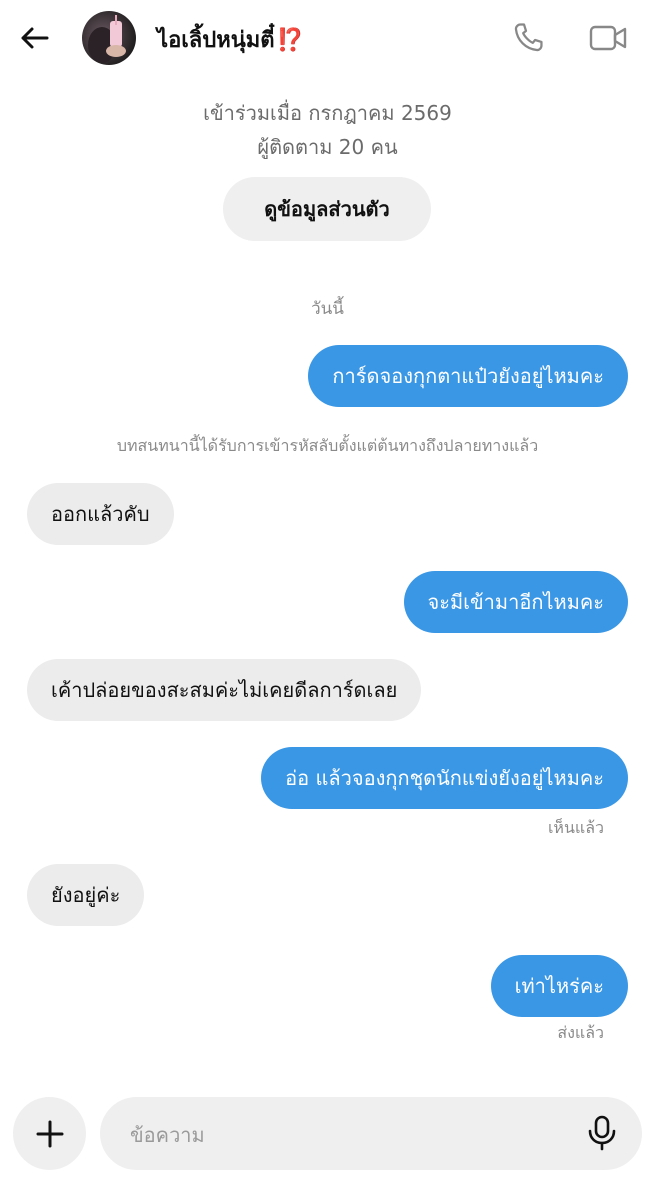 The image size is (655, 1200). I want to click on microphone-icon, so click(602, 1133).